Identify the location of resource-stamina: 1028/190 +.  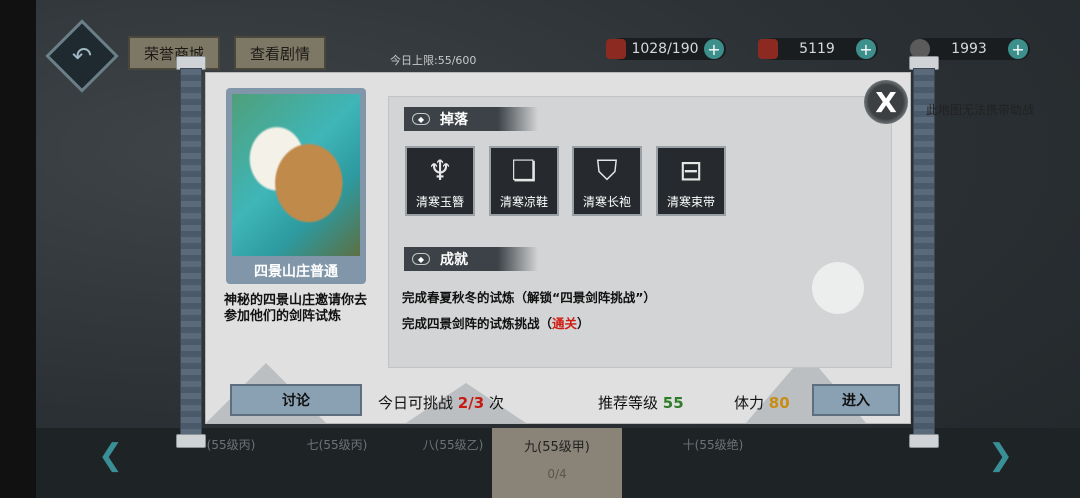
(666, 49).